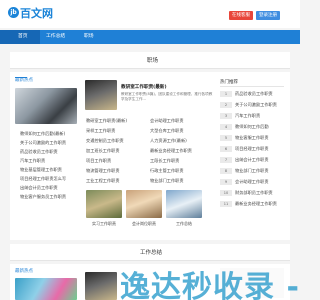 The height and width of the screenshot is (300, 320). What do you see at coordinates (226, 160) in the screenshot?
I see `rank-badge: 7` at bounding box center [226, 160].